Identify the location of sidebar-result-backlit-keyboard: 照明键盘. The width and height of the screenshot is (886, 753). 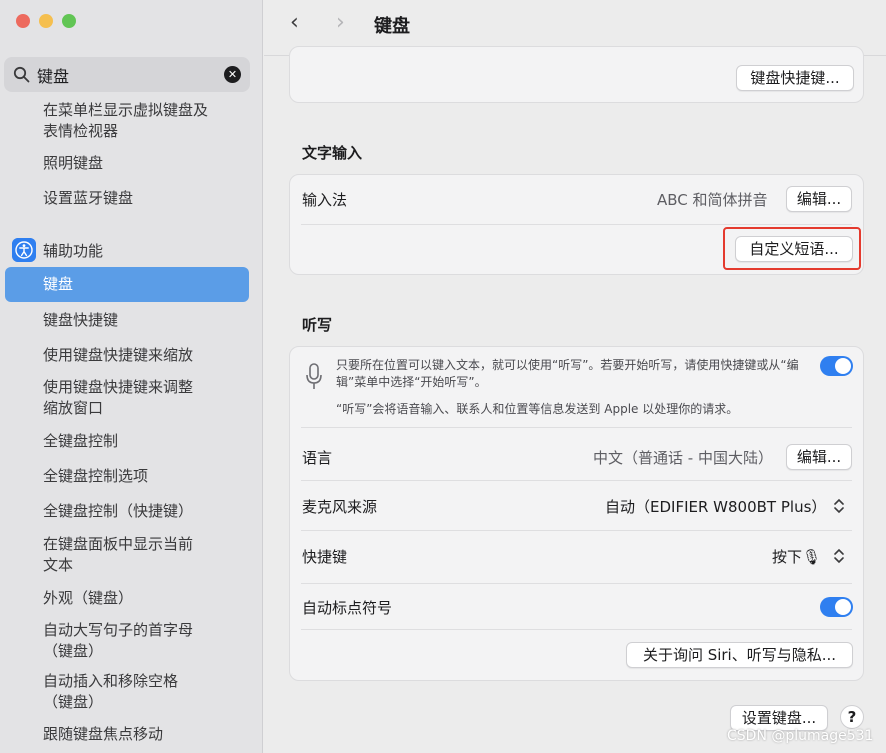
(143, 163).